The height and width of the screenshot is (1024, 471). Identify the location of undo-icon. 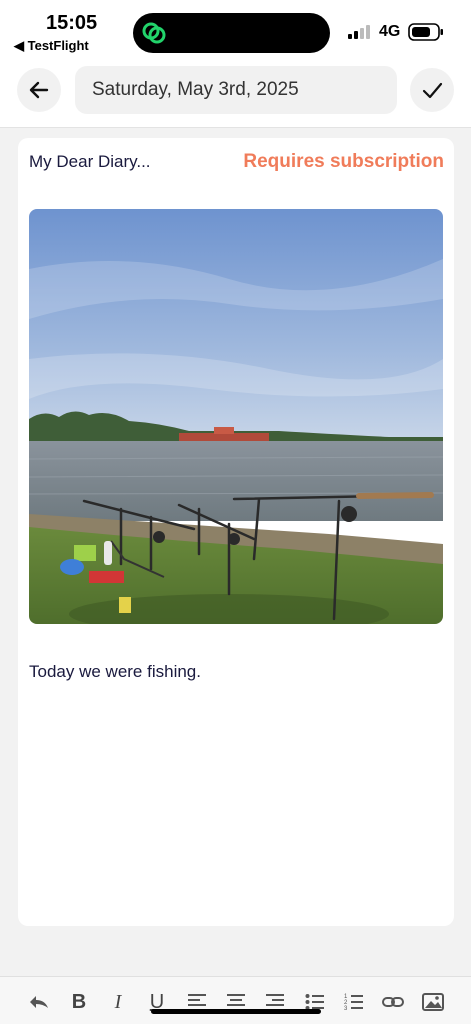
(39, 1002).